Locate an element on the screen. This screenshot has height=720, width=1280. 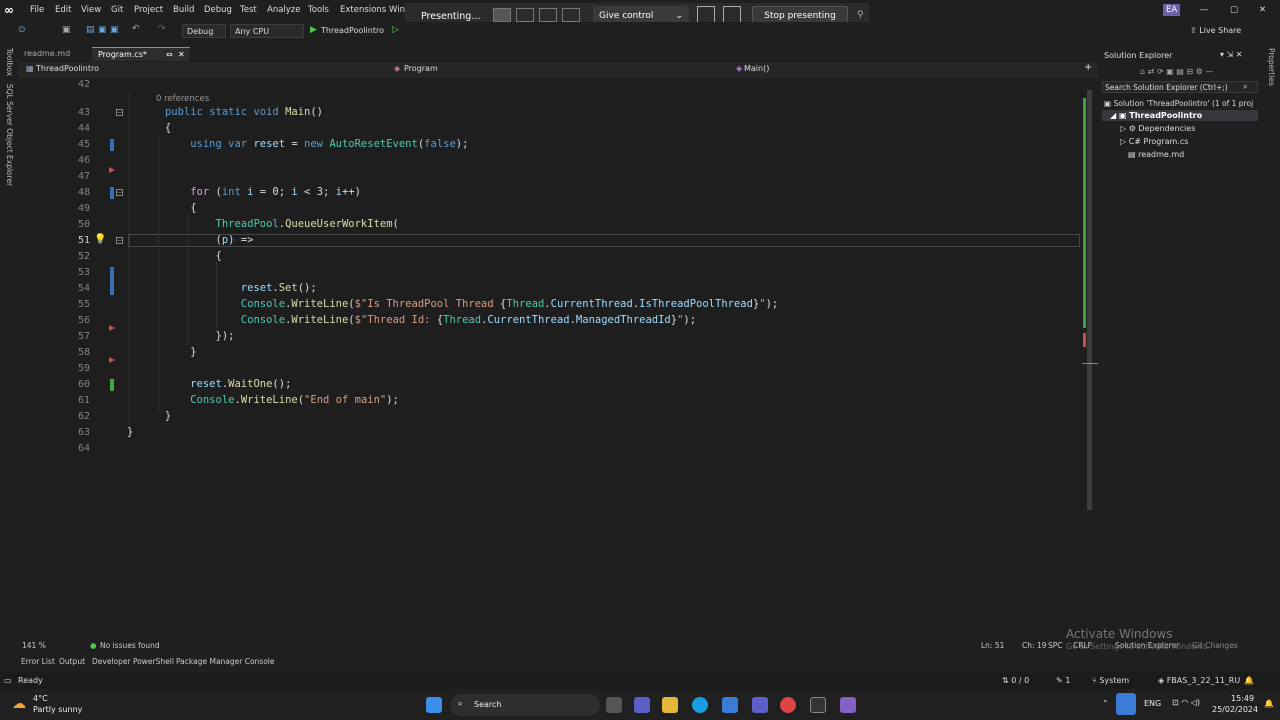
code-line: (p) => is located at coordinates (190, 240).